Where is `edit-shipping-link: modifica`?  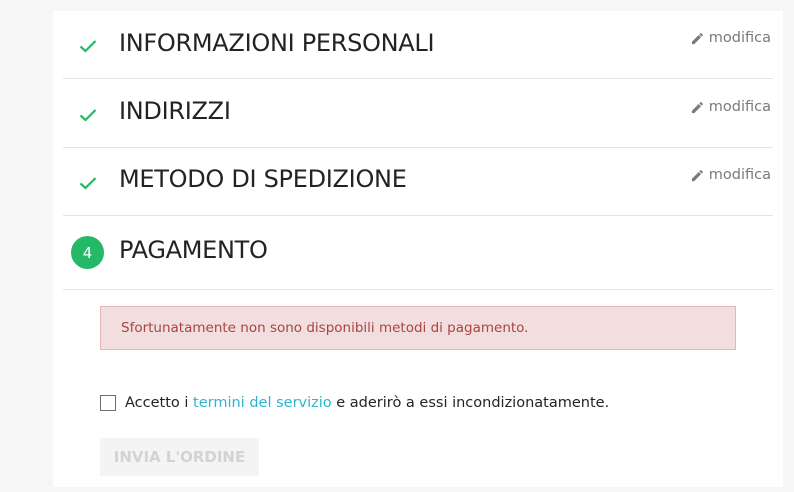 edit-shipping-link: modifica is located at coordinates (731, 175).